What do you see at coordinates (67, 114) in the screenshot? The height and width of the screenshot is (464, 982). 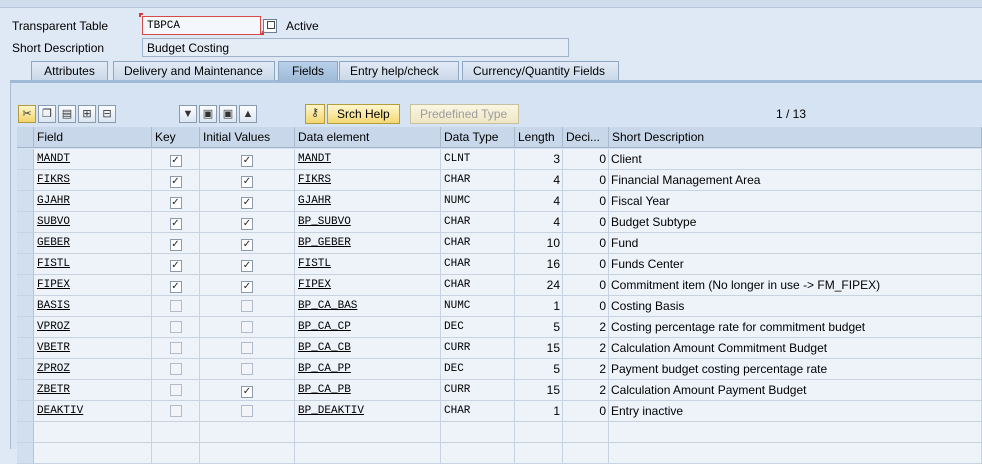 I see `paste-icon: ▤` at bounding box center [67, 114].